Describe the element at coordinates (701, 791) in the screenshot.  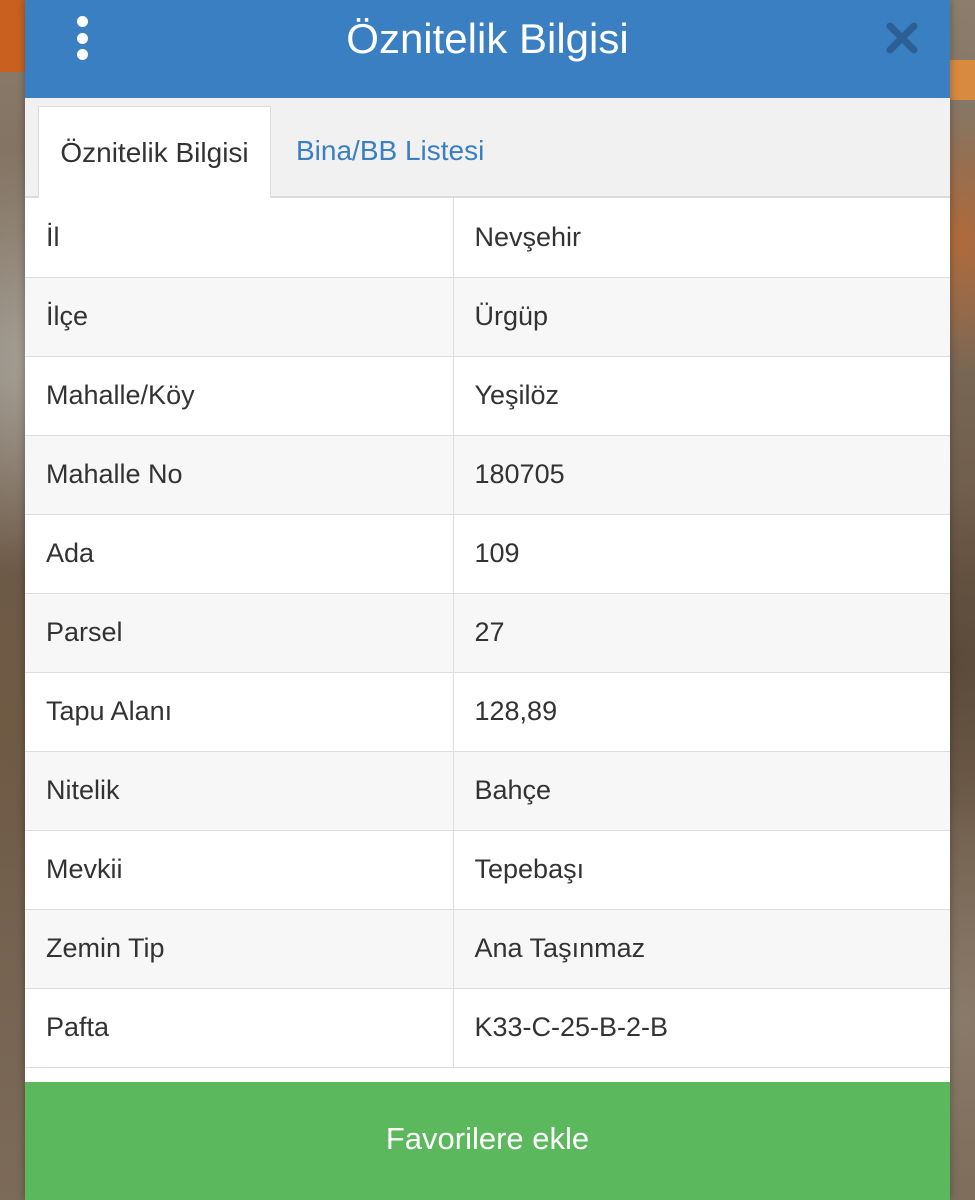
I see `attribute-value: Bahçe` at that location.